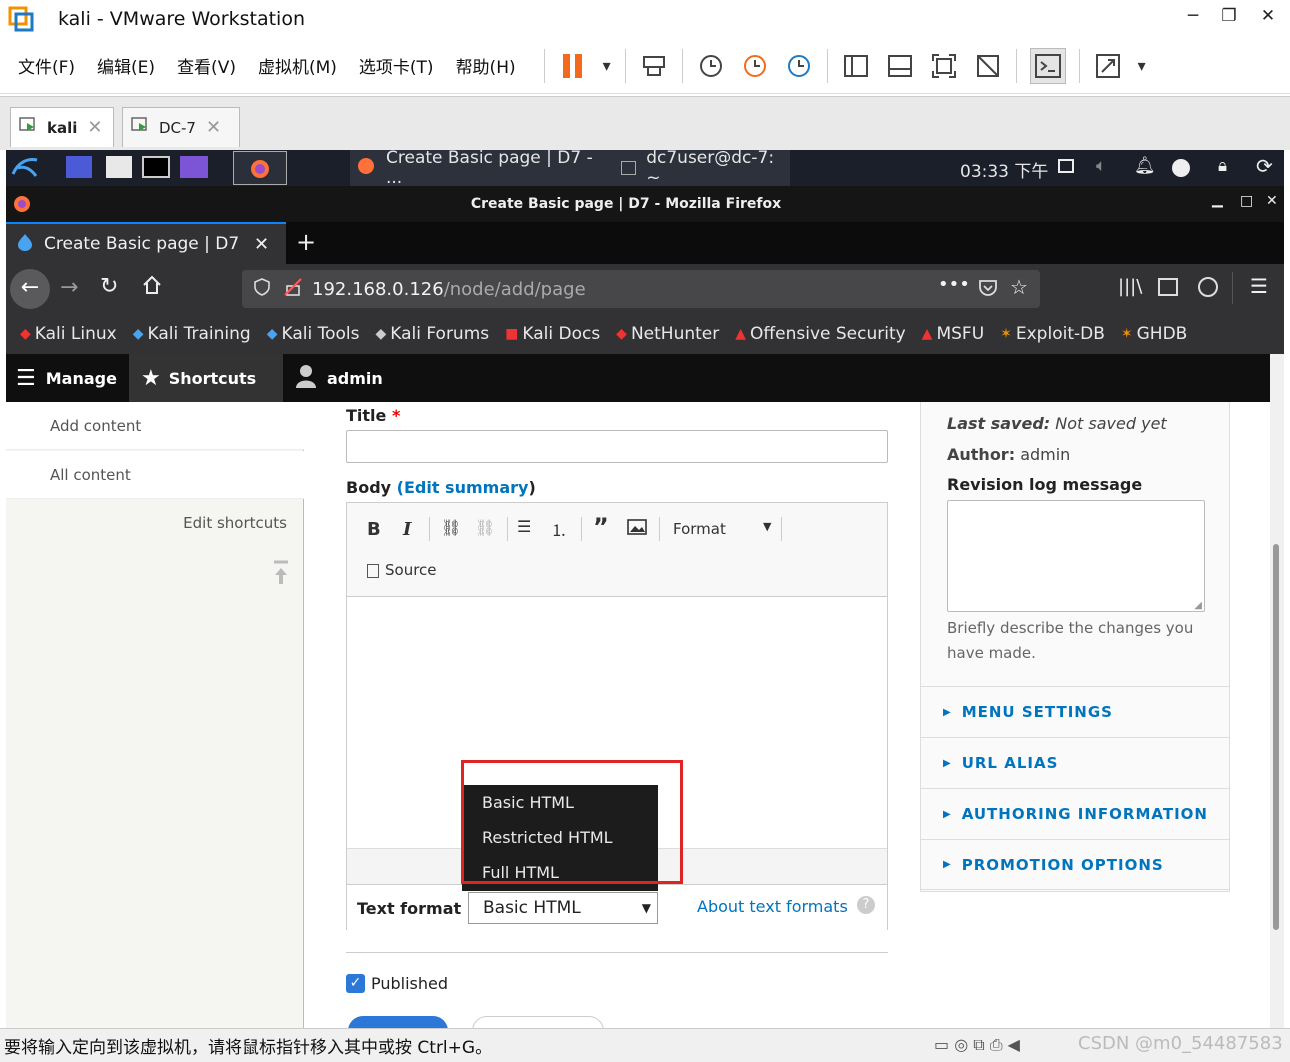 The height and width of the screenshot is (1062, 1290). I want to click on sidebar-toggle-icon, so click(1168, 287).